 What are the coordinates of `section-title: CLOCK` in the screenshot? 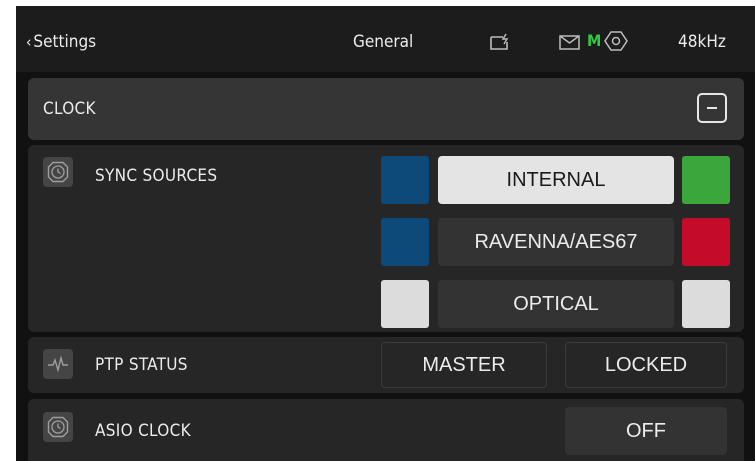 It's located at (69, 109).